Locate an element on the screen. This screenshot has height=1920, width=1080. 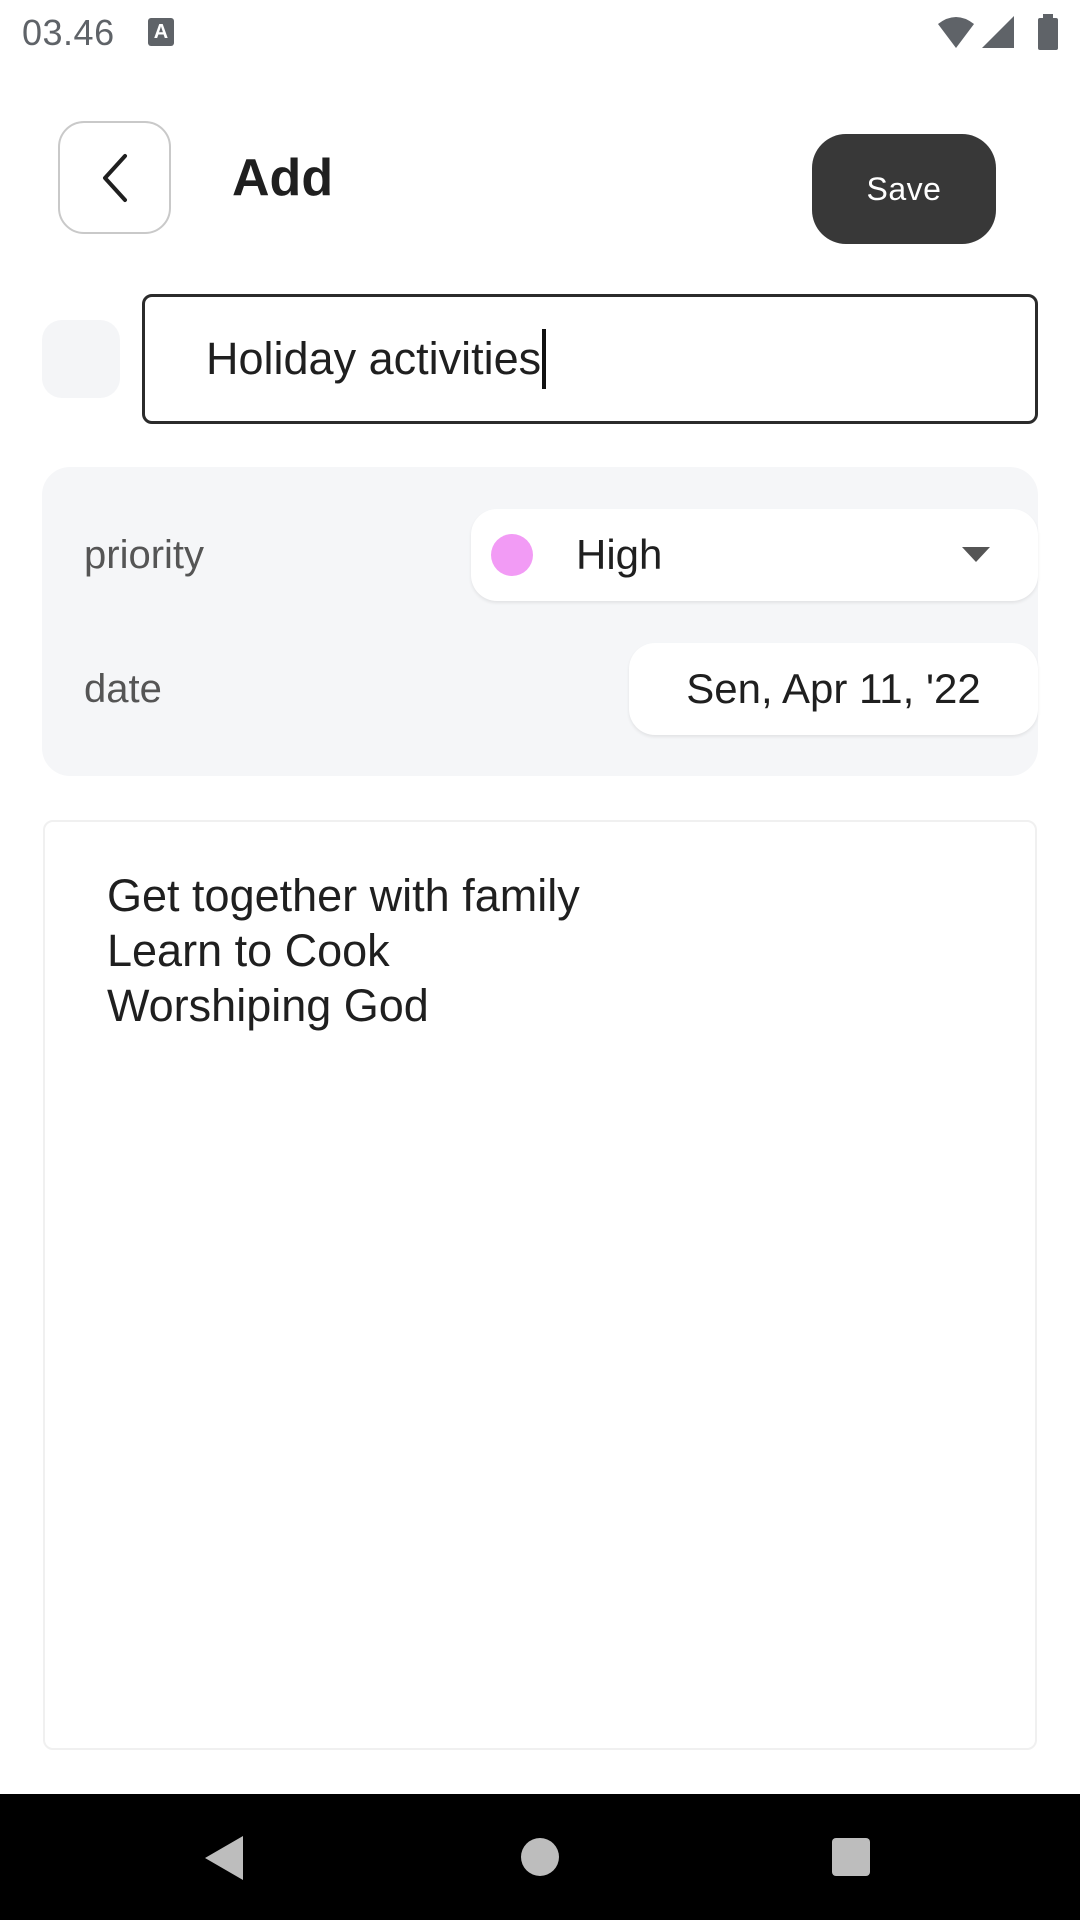
nav-home-icon is located at coordinates (540, 1857).